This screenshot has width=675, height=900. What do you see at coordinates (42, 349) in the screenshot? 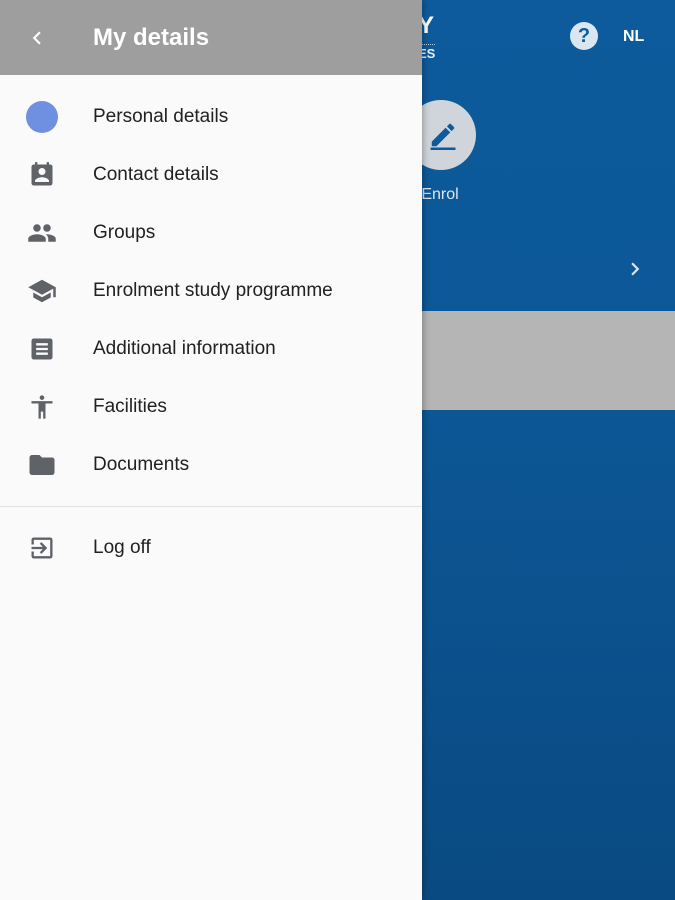
I see `notes-icon` at bounding box center [42, 349].